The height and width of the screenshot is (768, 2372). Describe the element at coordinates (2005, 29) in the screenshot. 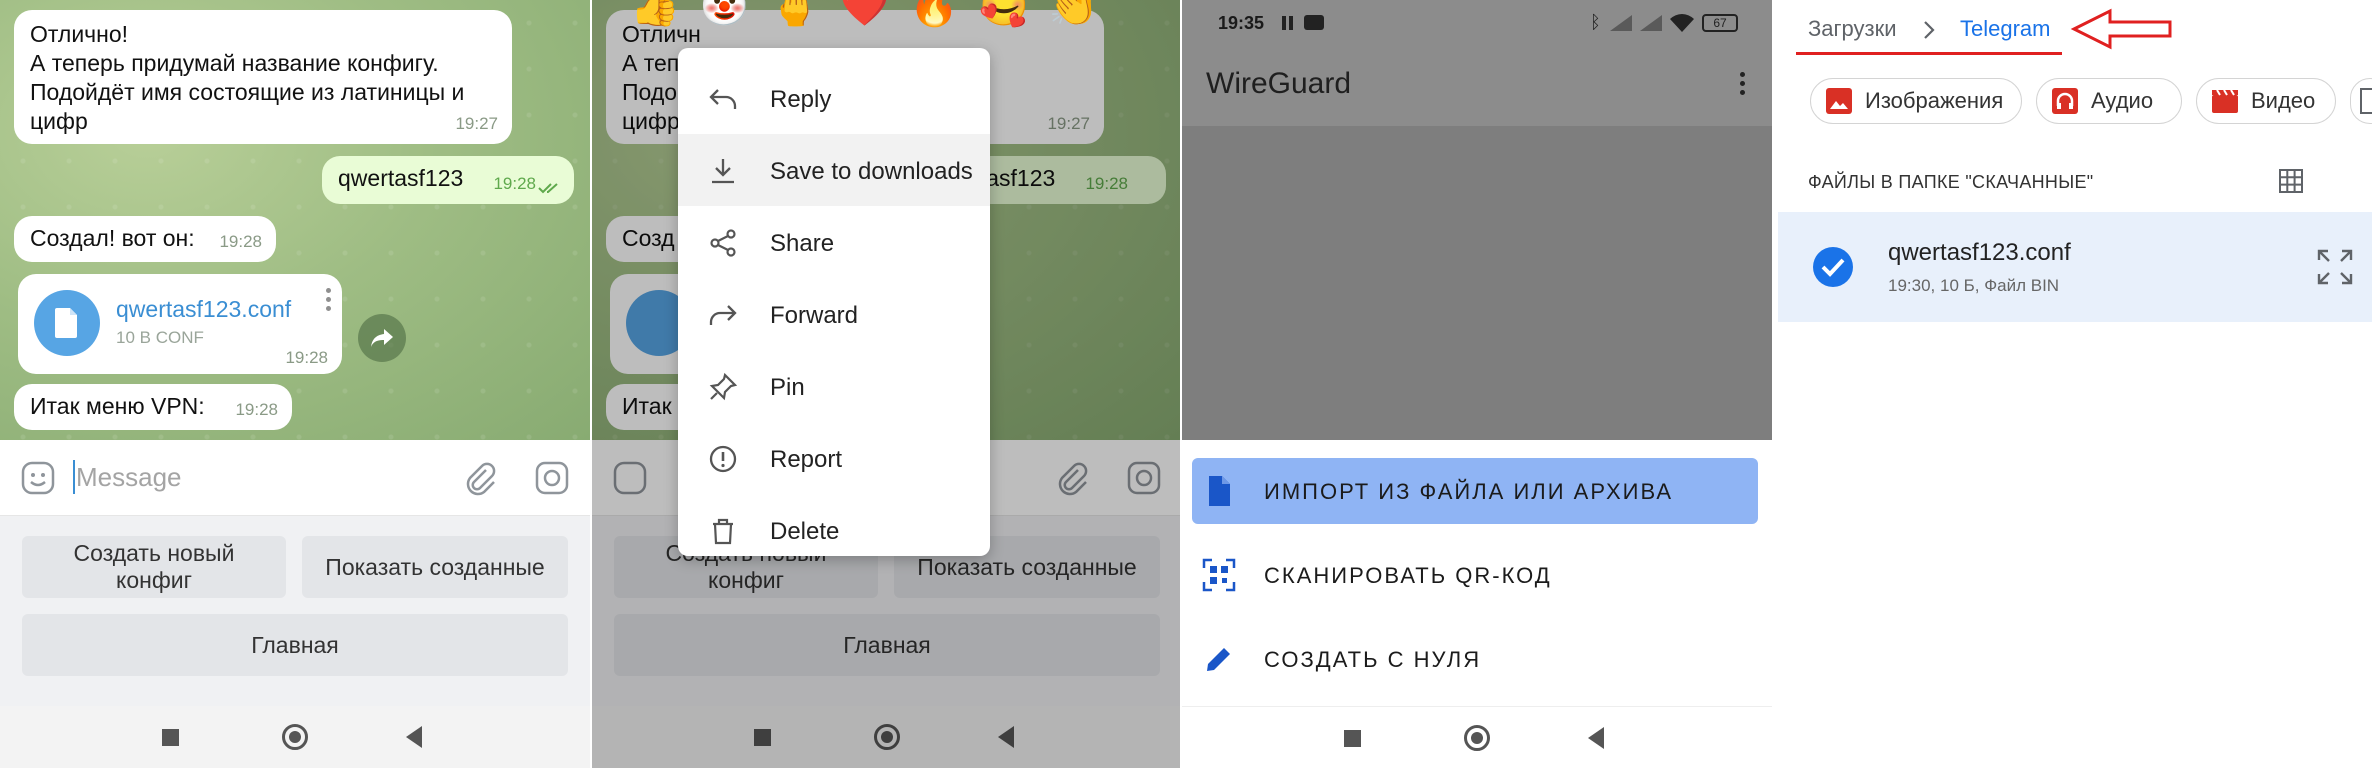

I see `breadcrumb-telegram: Telegram` at that location.